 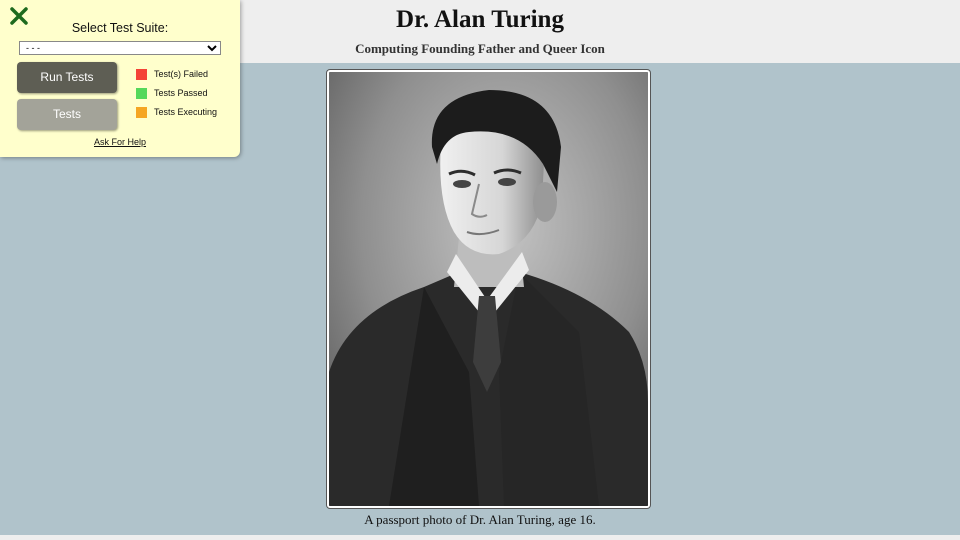 What do you see at coordinates (181, 93) in the screenshot?
I see `legend-passed-label: Tests Passed` at bounding box center [181, 93].